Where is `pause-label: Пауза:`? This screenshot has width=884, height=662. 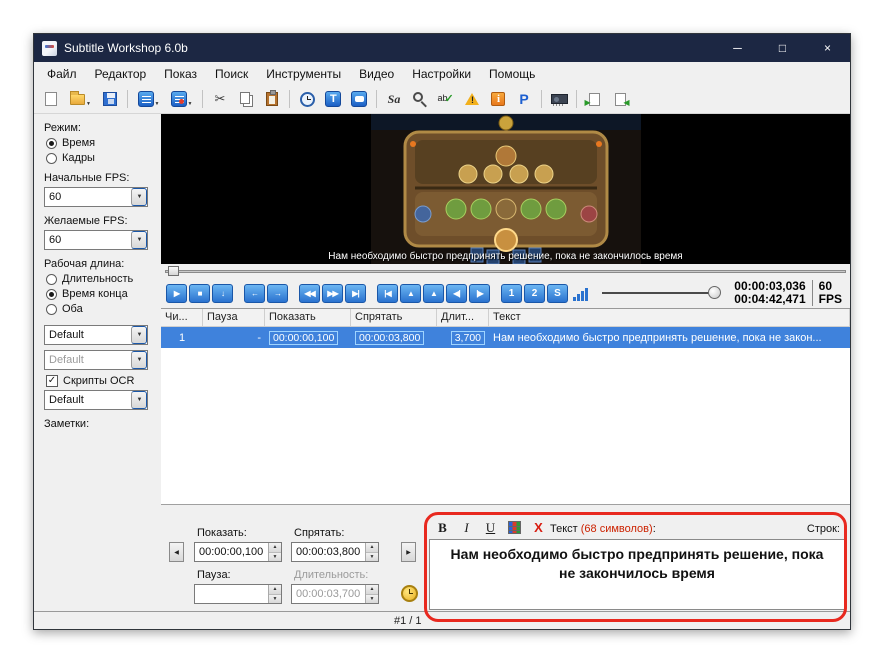
pause-label: Пауза: is located at coordinates (214, 575).